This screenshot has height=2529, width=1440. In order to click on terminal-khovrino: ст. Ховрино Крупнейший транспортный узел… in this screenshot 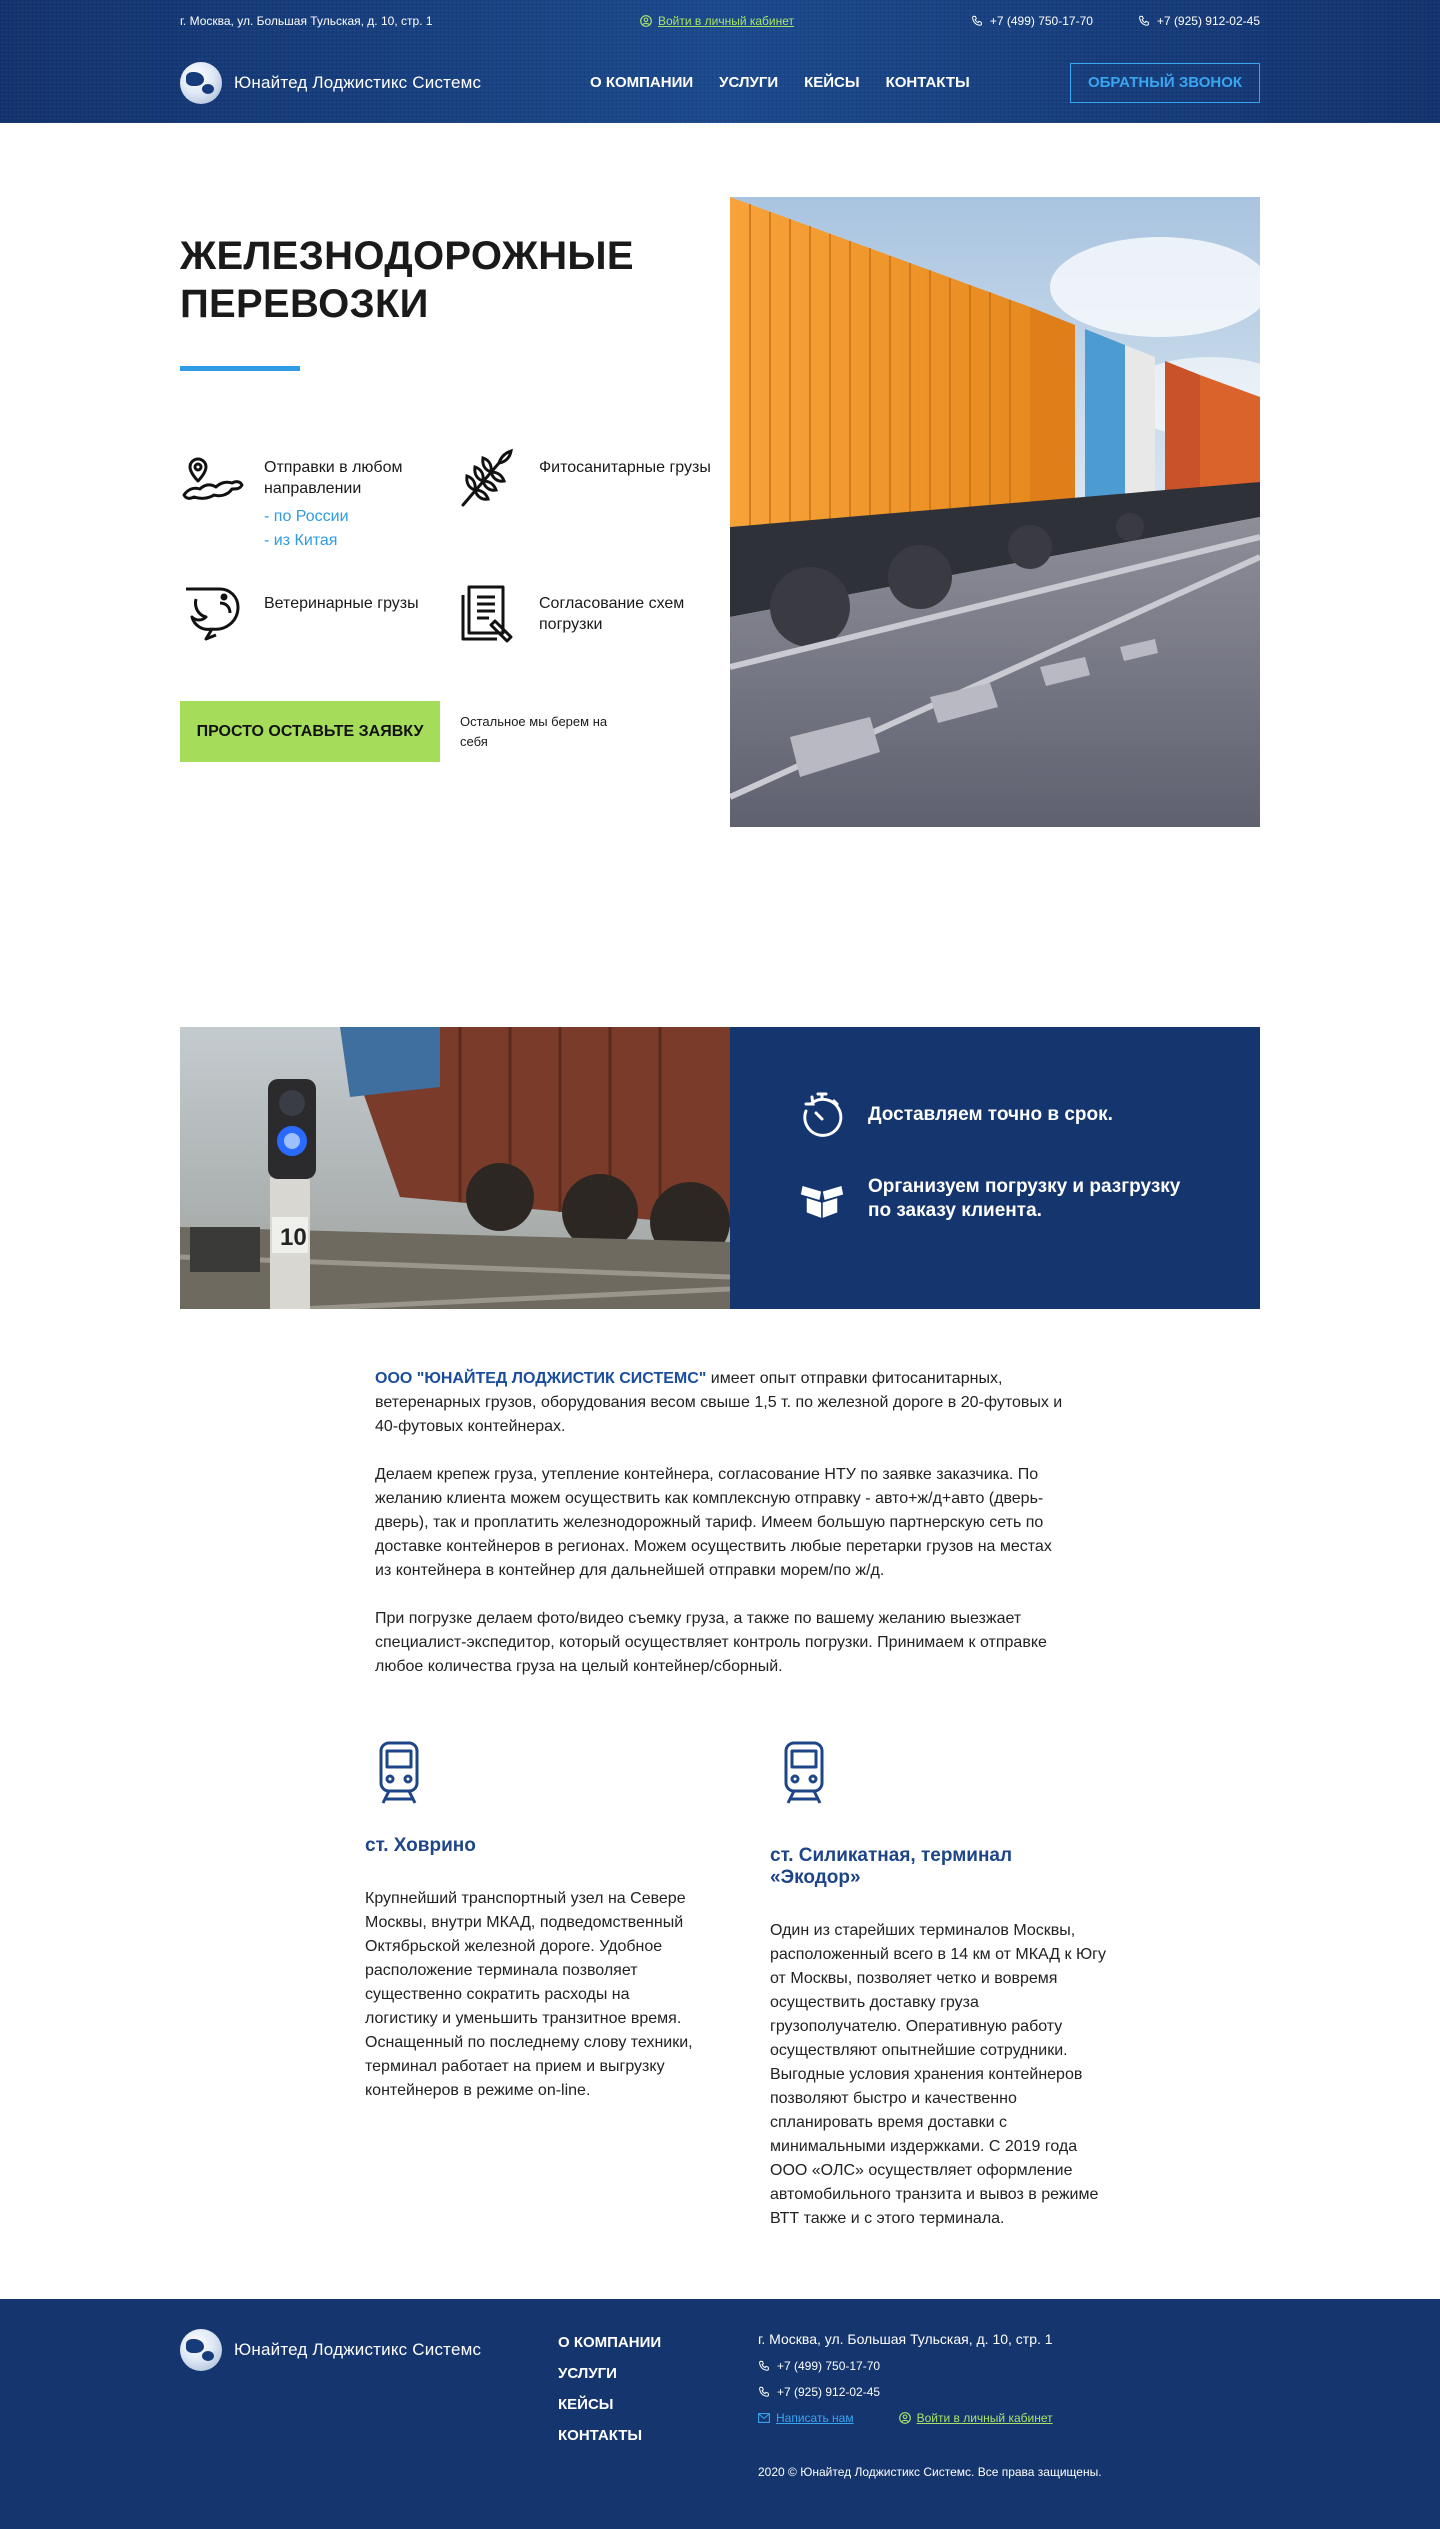, I will do `click(527, 2019)`.